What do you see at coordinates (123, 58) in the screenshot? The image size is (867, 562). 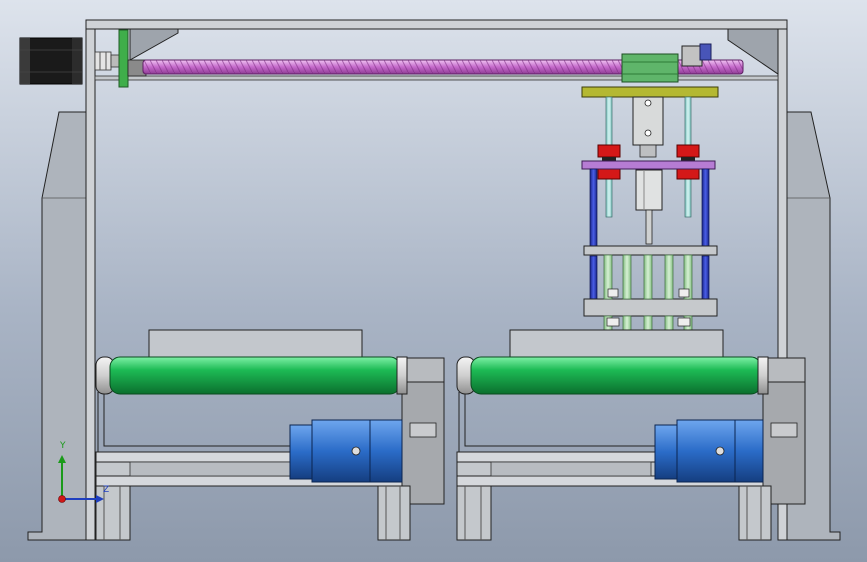 I see `left-end-plate` at bounding box center [123, 58].